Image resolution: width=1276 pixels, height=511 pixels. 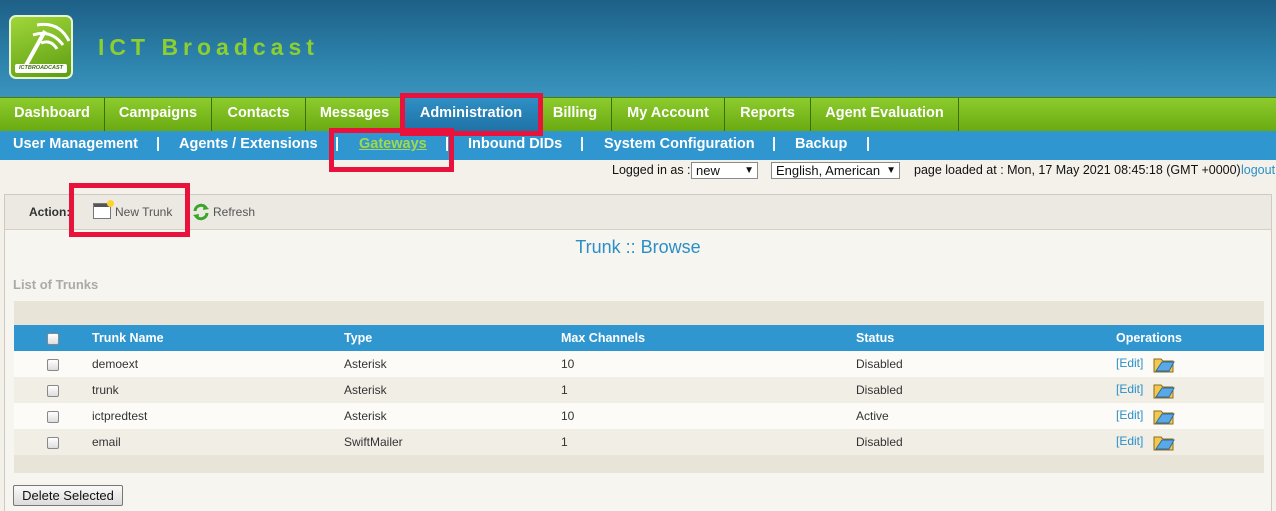 What do you see at coordinates (885, 114) in the screenshot?
I see `nav-agent-evaluation: Agent Evaluation` at bounding box center [885, 114].